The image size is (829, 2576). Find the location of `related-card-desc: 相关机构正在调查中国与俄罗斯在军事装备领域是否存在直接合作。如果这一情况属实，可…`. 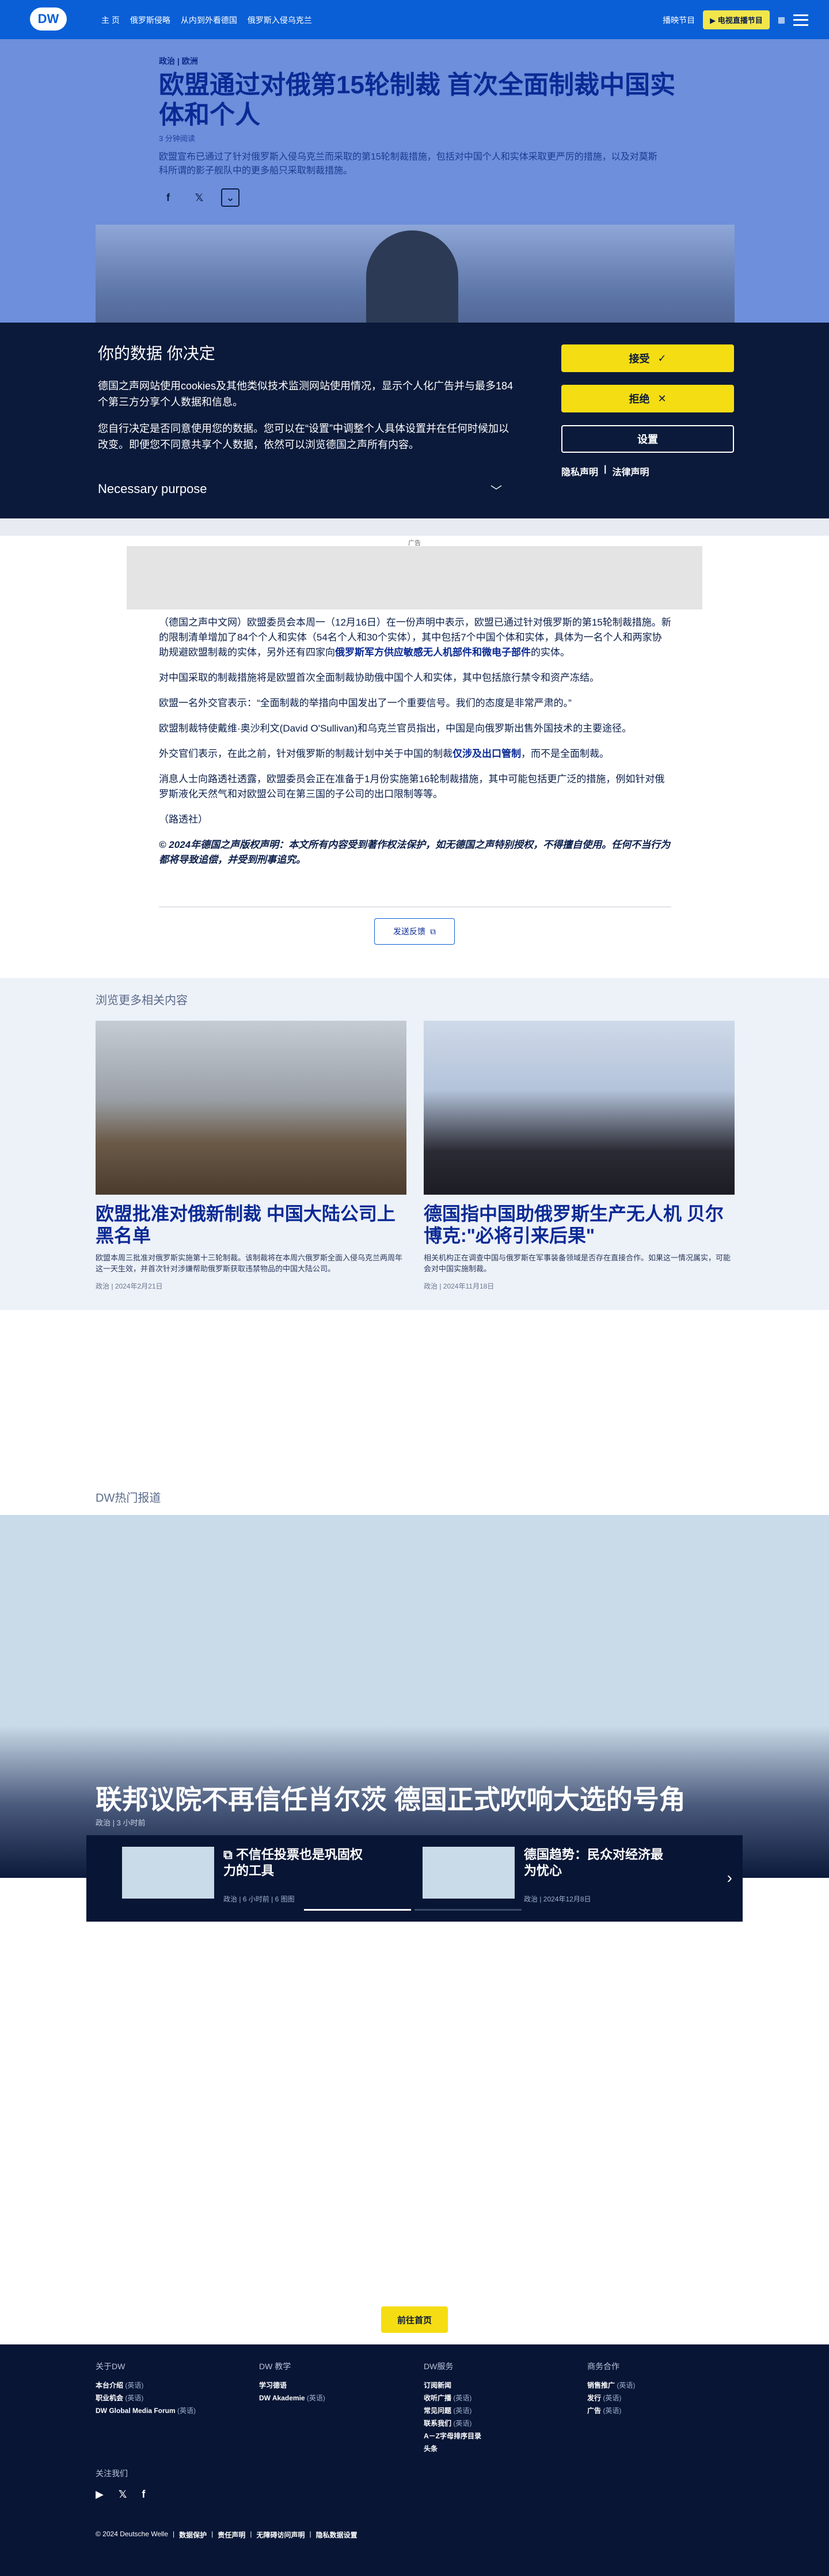

related-card-desc: 相关机构正在调查中国与俄罗斯在军事装备领域是否存在直接合作。如果这一情况属实，可… is located at coordinates (577, 1263).